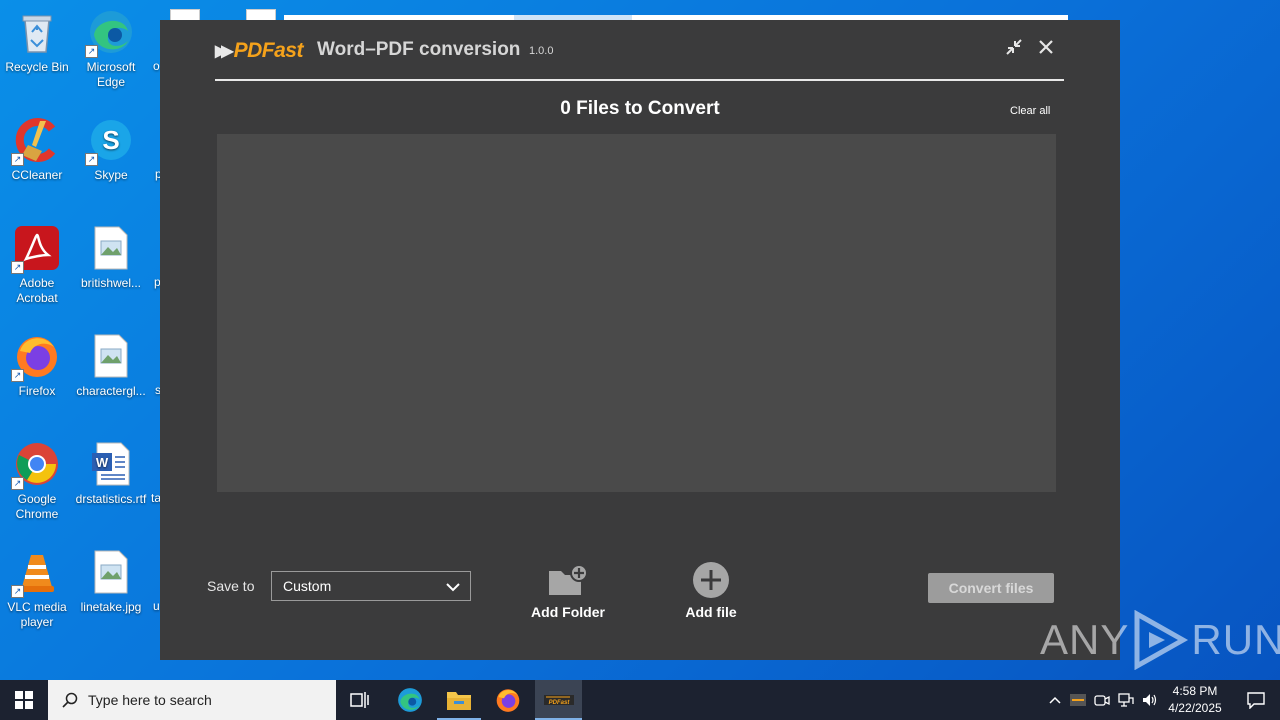  Describe the element at coordinates (36, 249) in the screenshot. I see `acrobat-icon: ↗` at that location.